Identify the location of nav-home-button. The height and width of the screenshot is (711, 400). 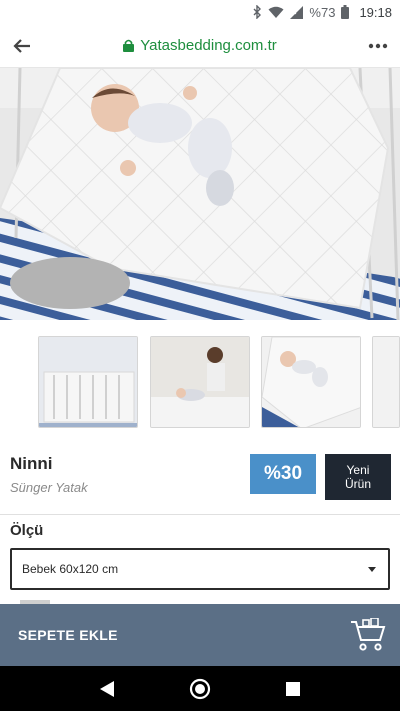
(200, 689).